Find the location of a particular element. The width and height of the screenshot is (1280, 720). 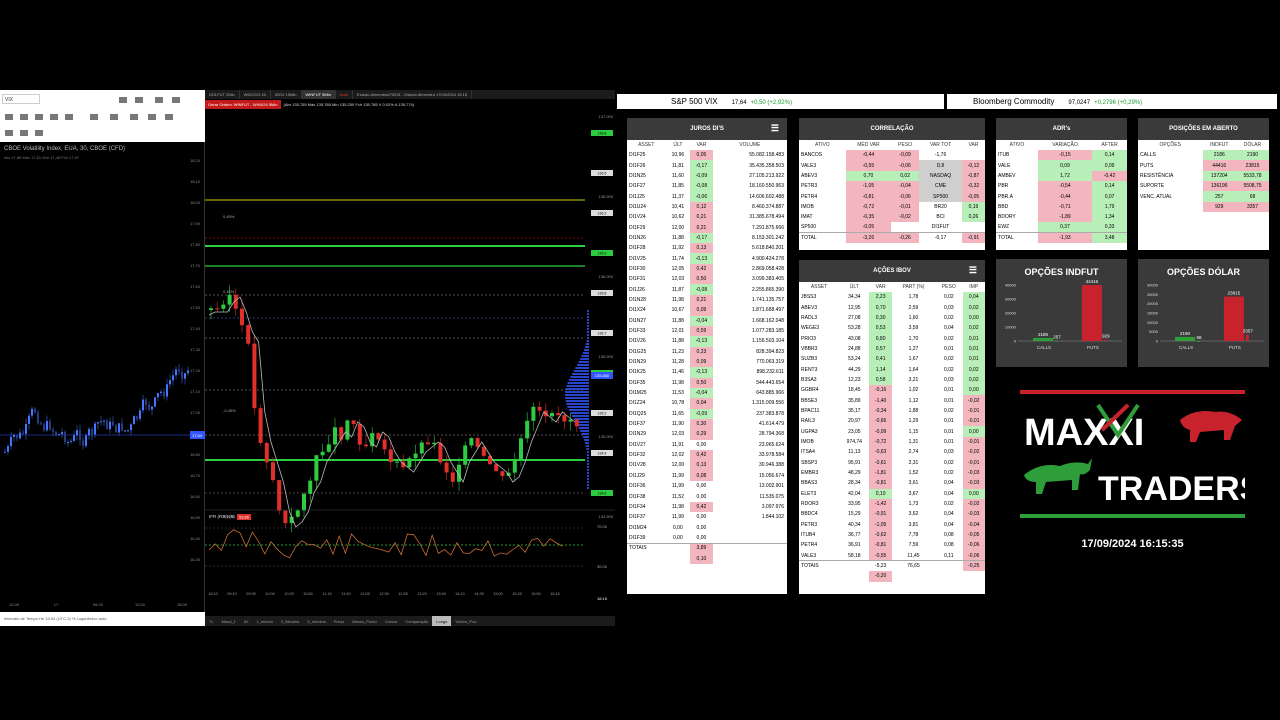

table-row: DI1N27 11,88 -0,04 1.668.162.048 is located at coordinates (707, 320).